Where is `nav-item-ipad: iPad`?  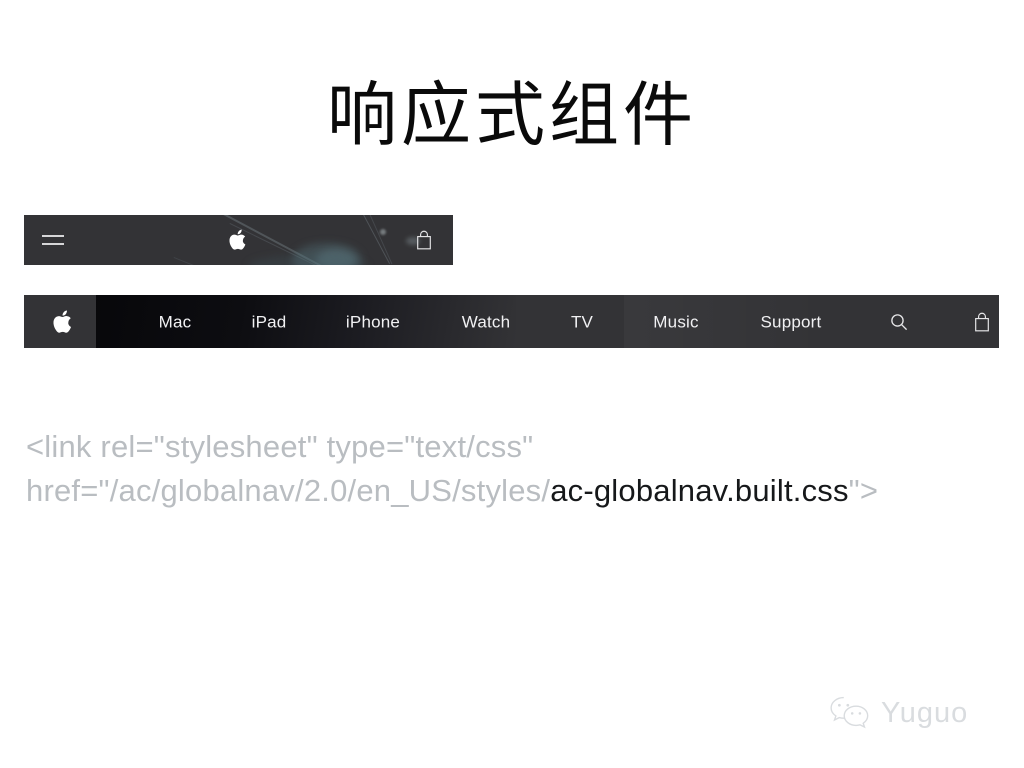
nav-item-ipad: iPad is located at coordinates (269, 321).